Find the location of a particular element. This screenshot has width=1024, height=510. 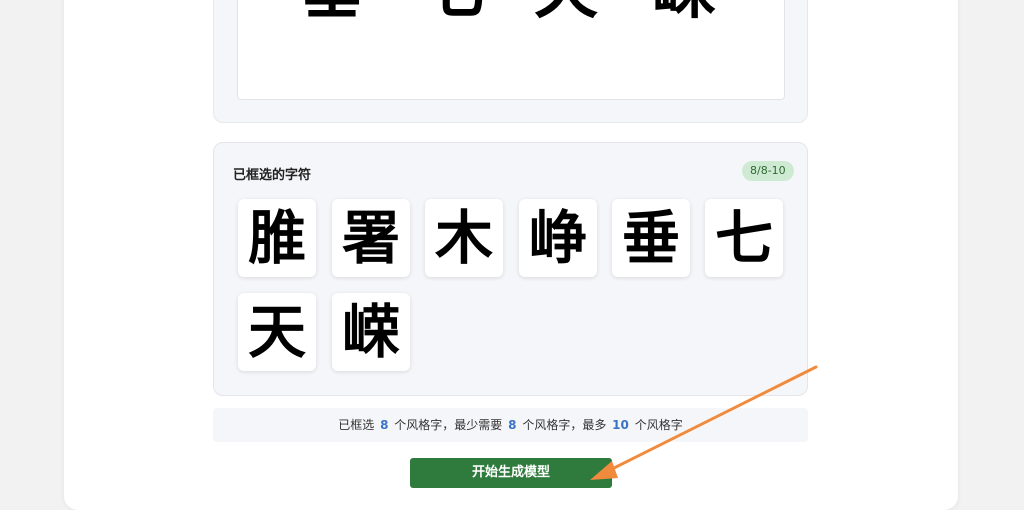

selection-count-badge: 8/8-10 is located at coordinates (768, 171).